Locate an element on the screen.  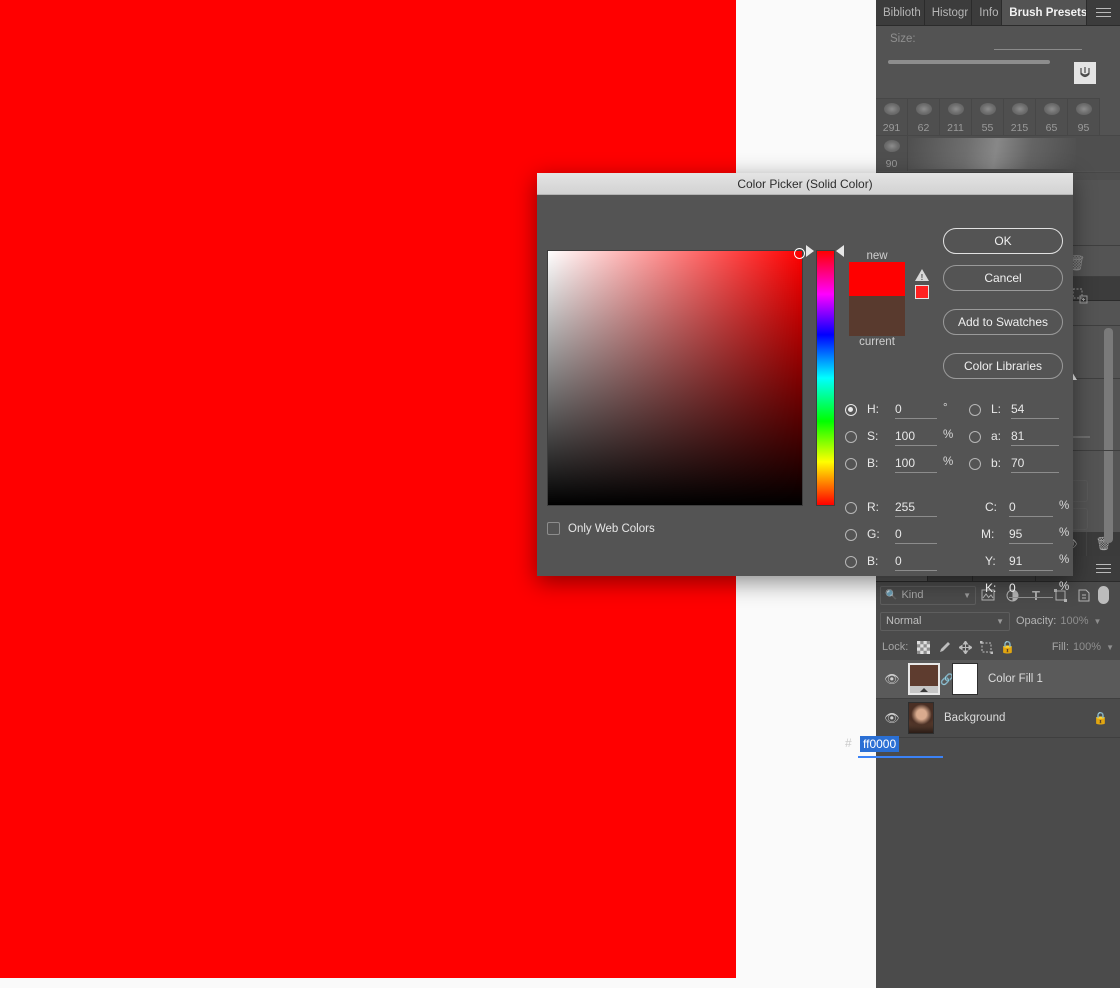
brush-size-slider is located at coordinates (969, 62).